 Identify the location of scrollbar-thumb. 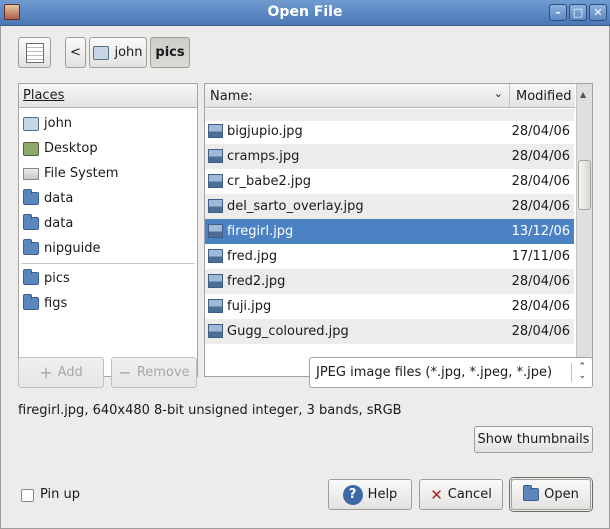
(584, 185).